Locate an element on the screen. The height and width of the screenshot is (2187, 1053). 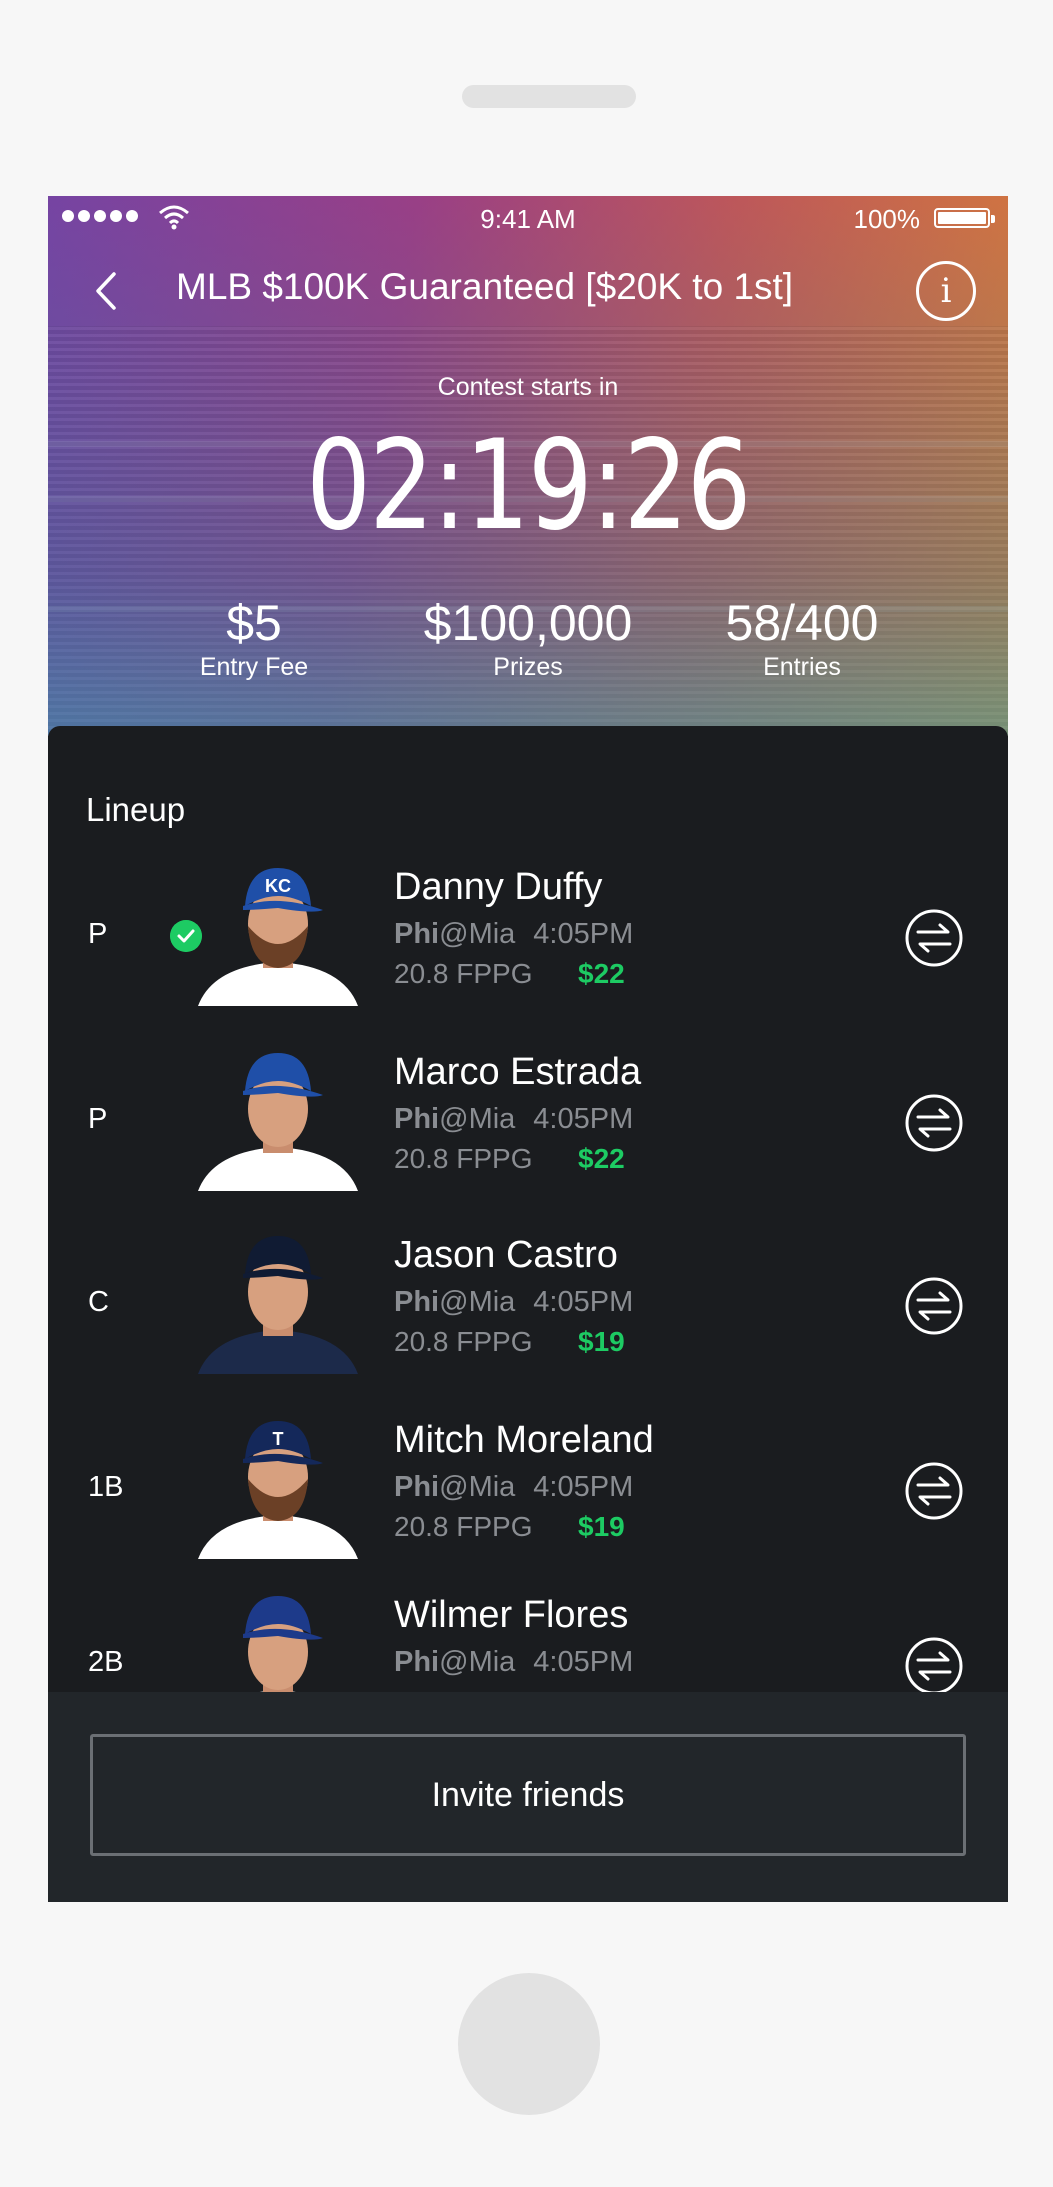
stat-value: $100,000 is located at coordinates (528, 623).